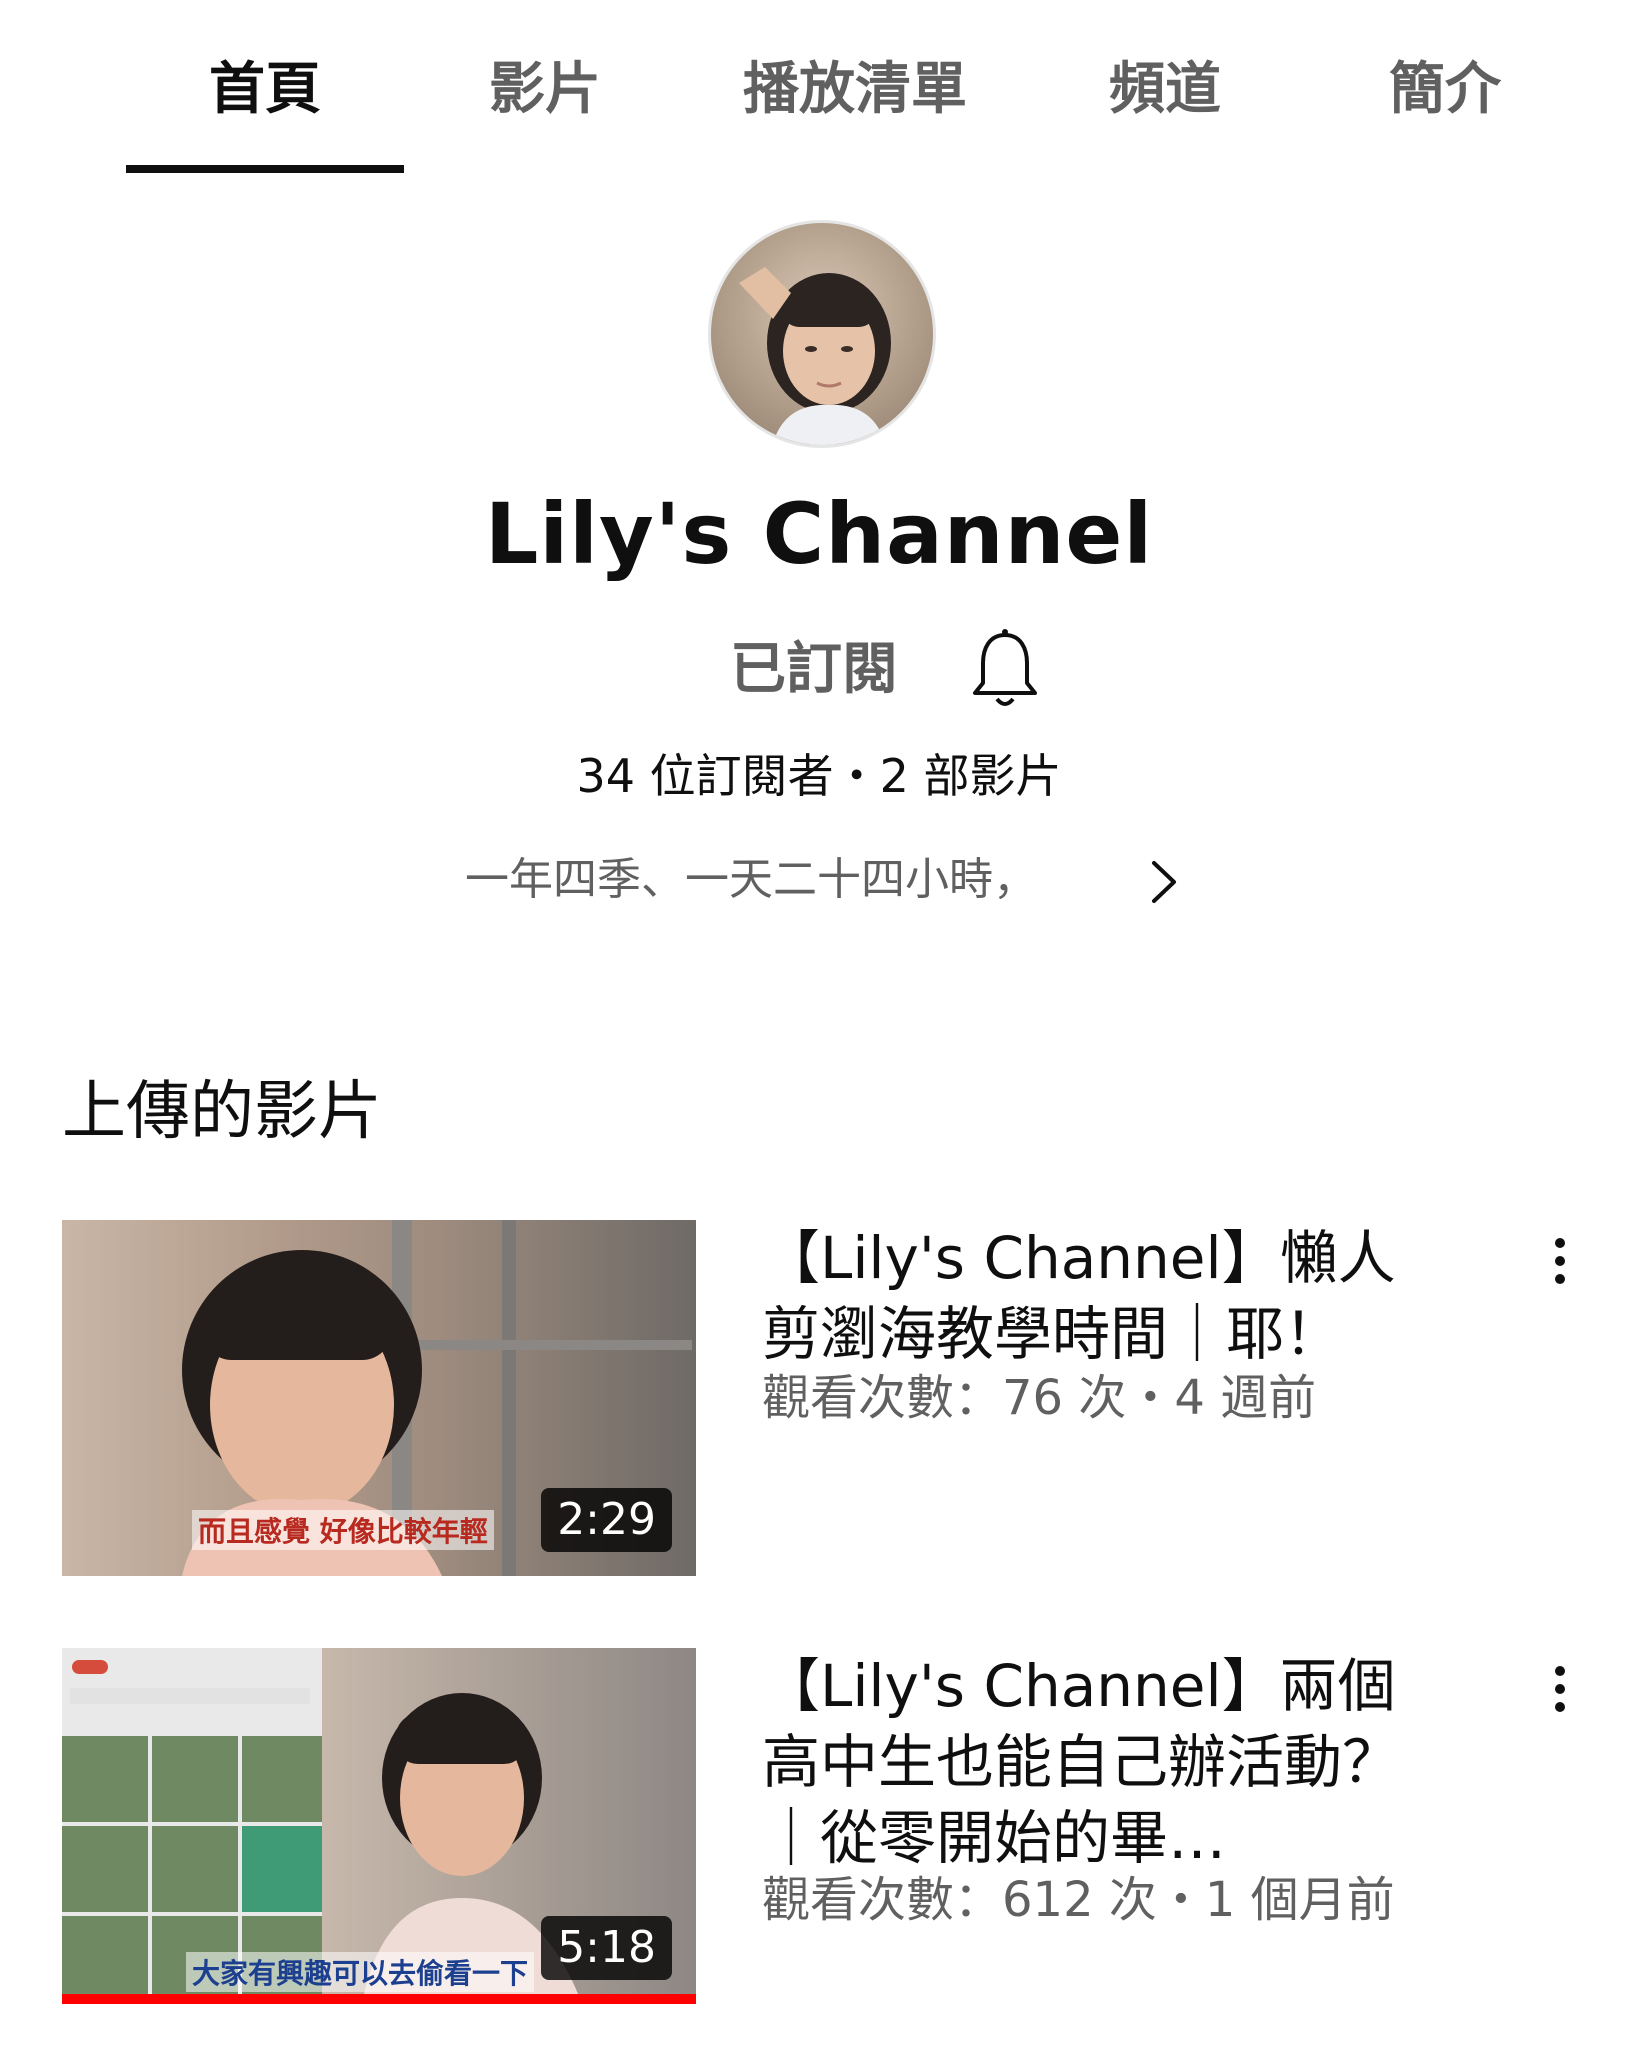 This screenshot has width=1638, height=2048. Describe the element at coordinates (751, 879) in the screenshot. I see `description-text: 一年四季、一天二十四小時，` at that location.